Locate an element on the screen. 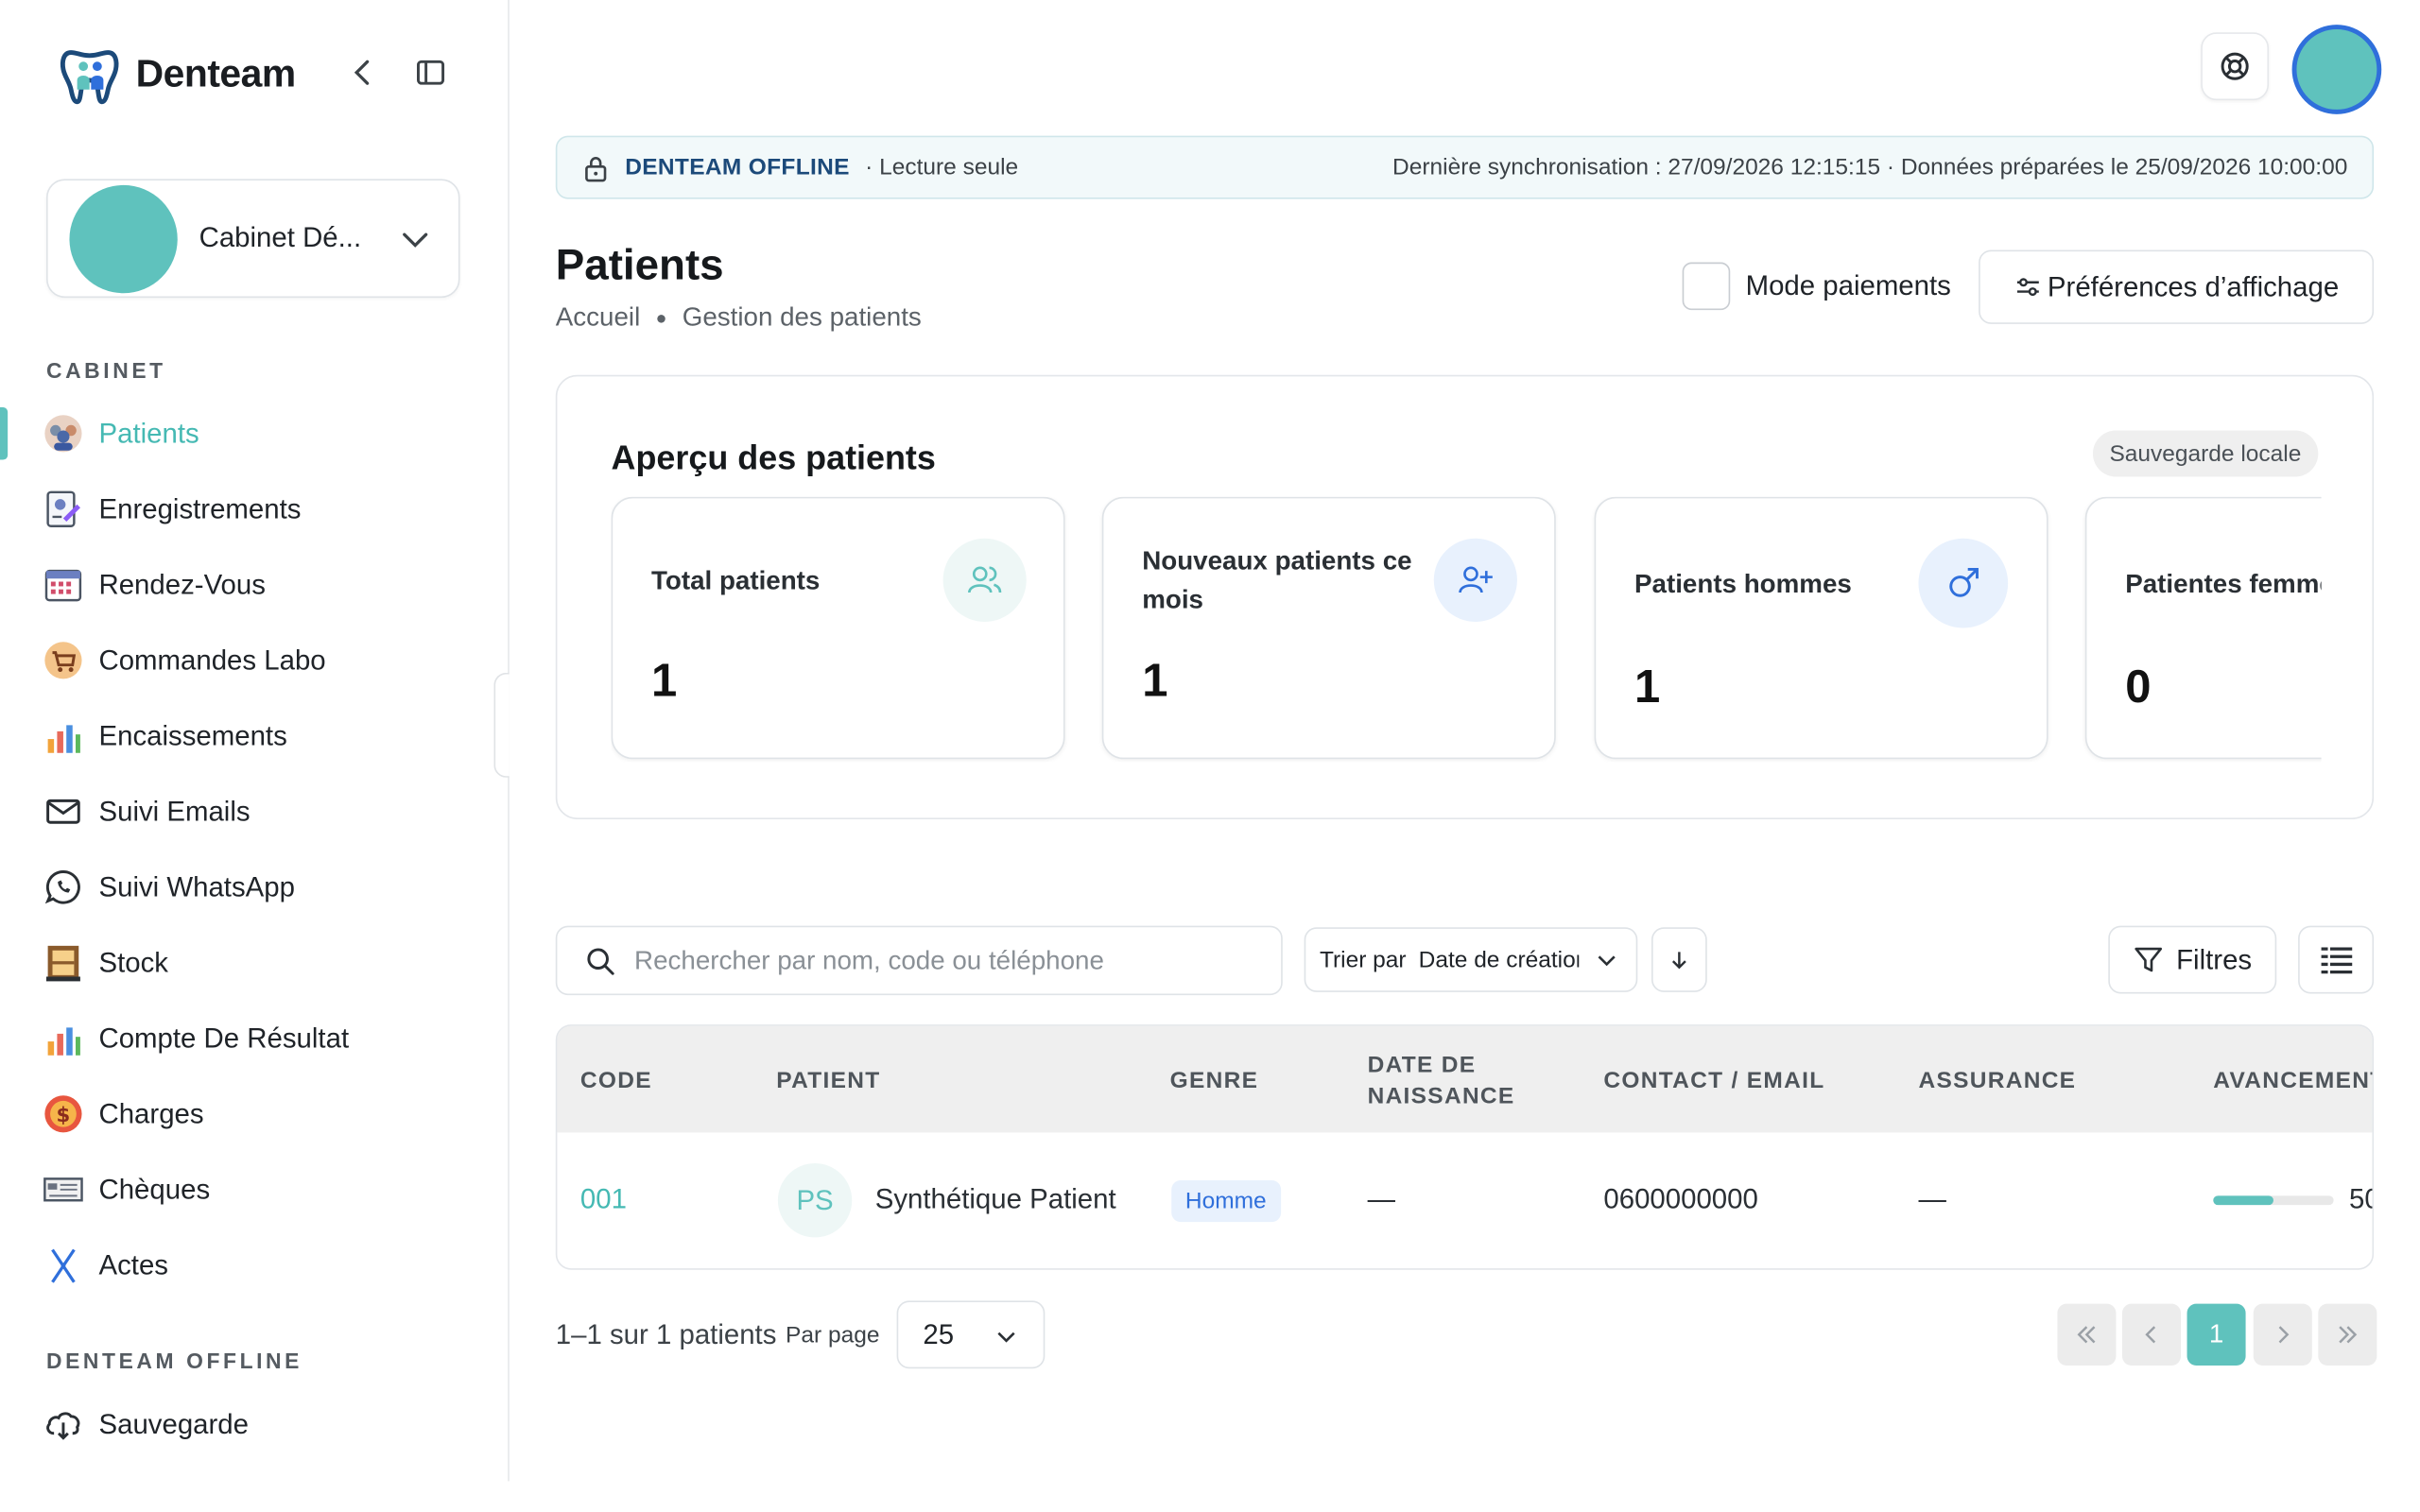 The image size is (2420, 1512). column-header-birthdate: DATE DE NAISSANCE is located at coordinates (1453, 1081).